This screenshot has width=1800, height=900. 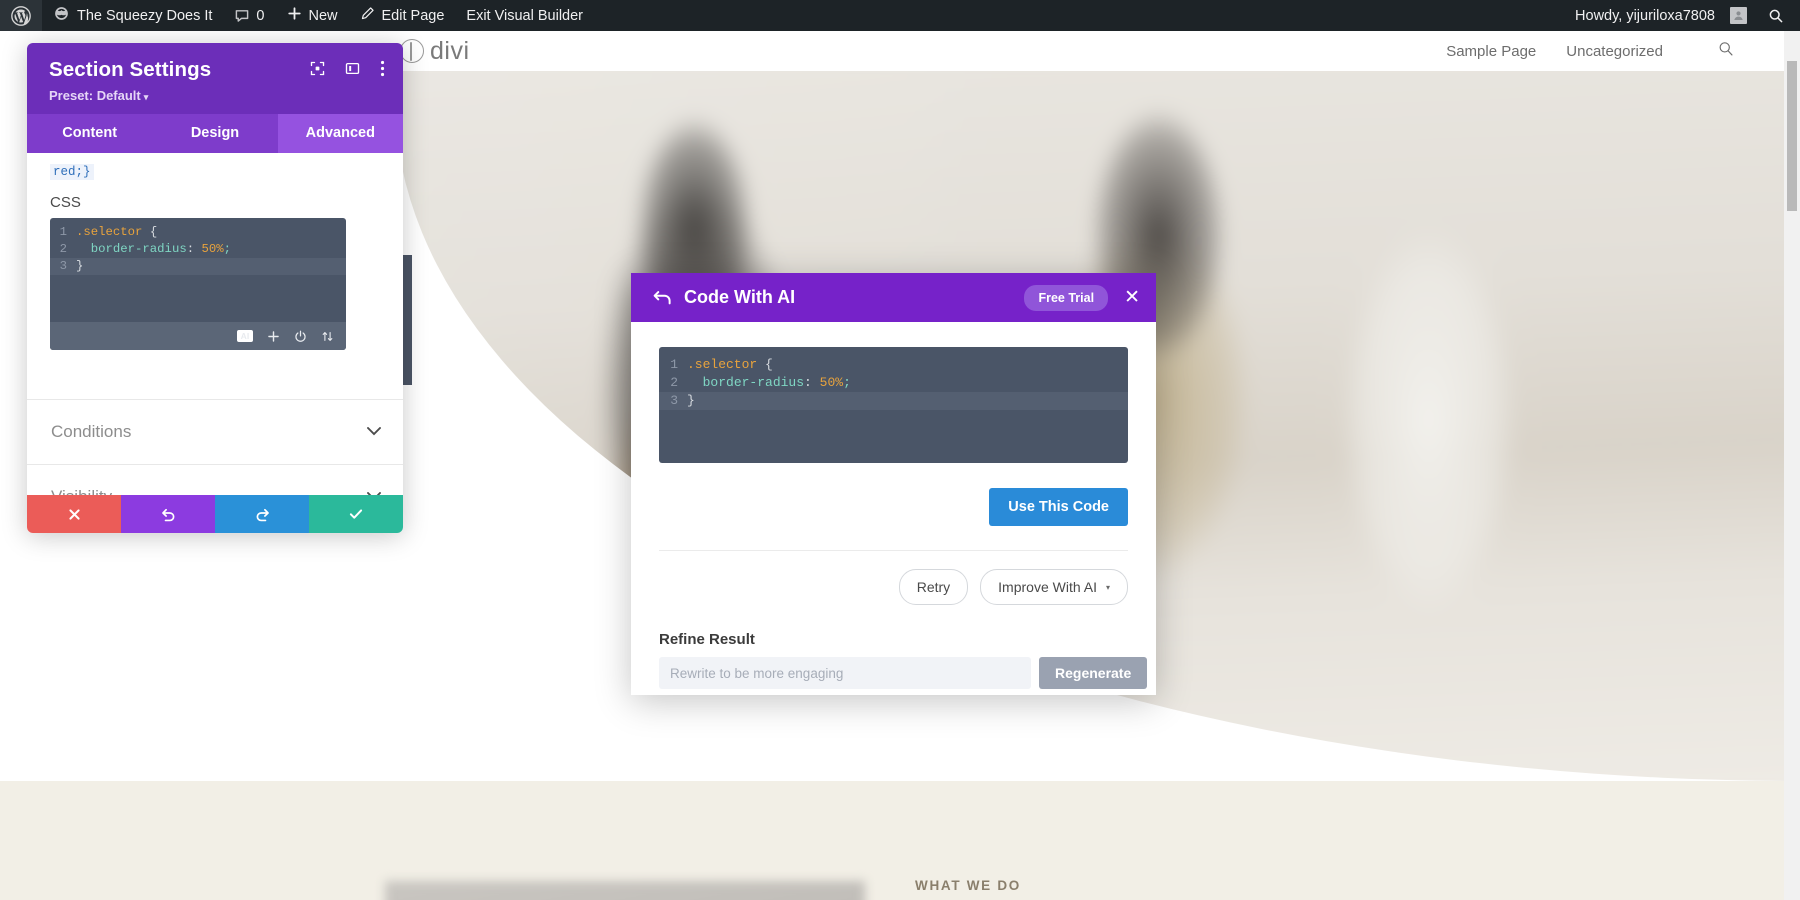 What do you see at coordinates (215, 431) in the screenshot?
I see `accordion-conditions: Conditions` at bounding box center [215, 431].